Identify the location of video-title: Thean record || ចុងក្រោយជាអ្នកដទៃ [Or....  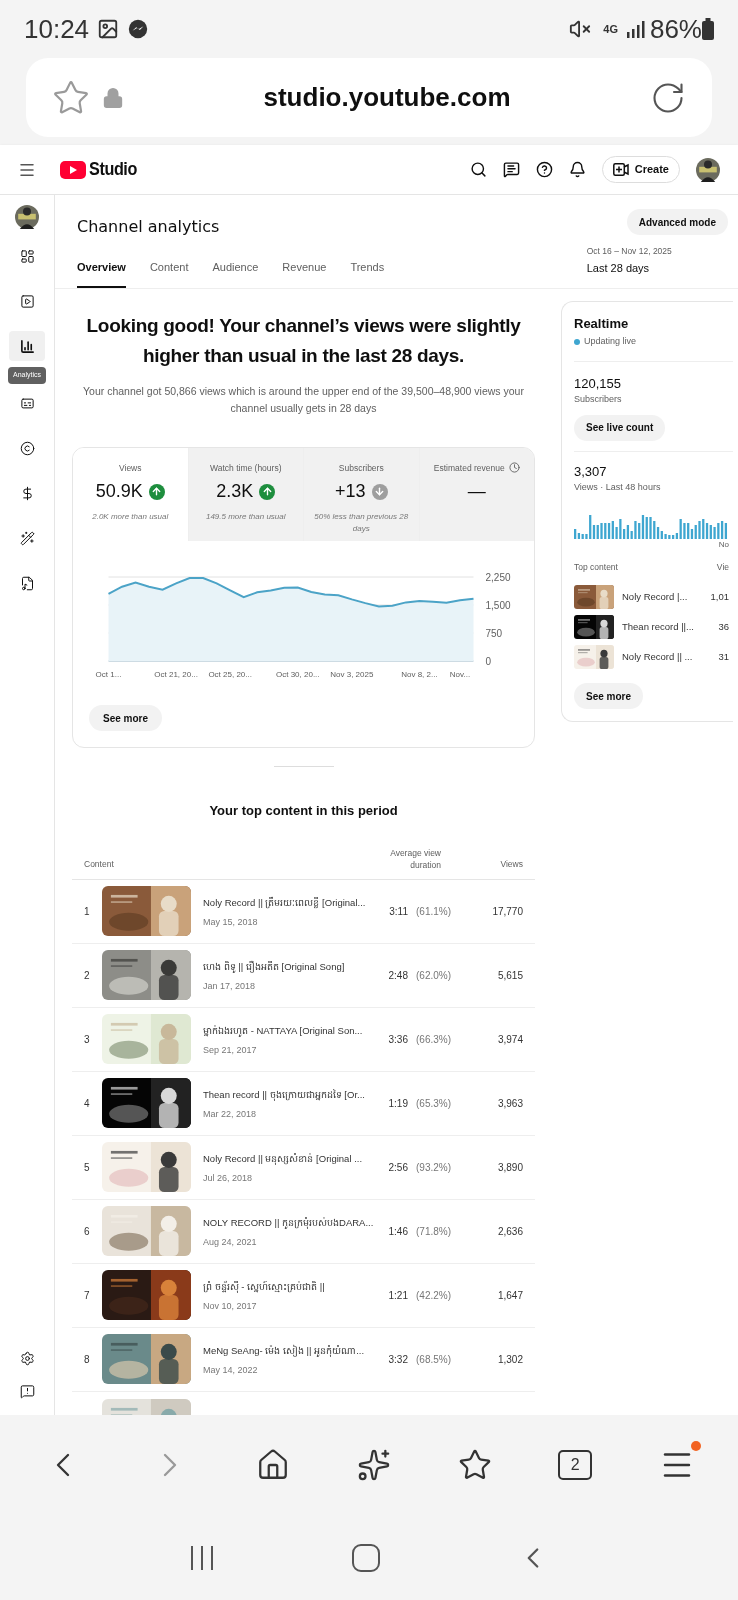
(284, 1095).